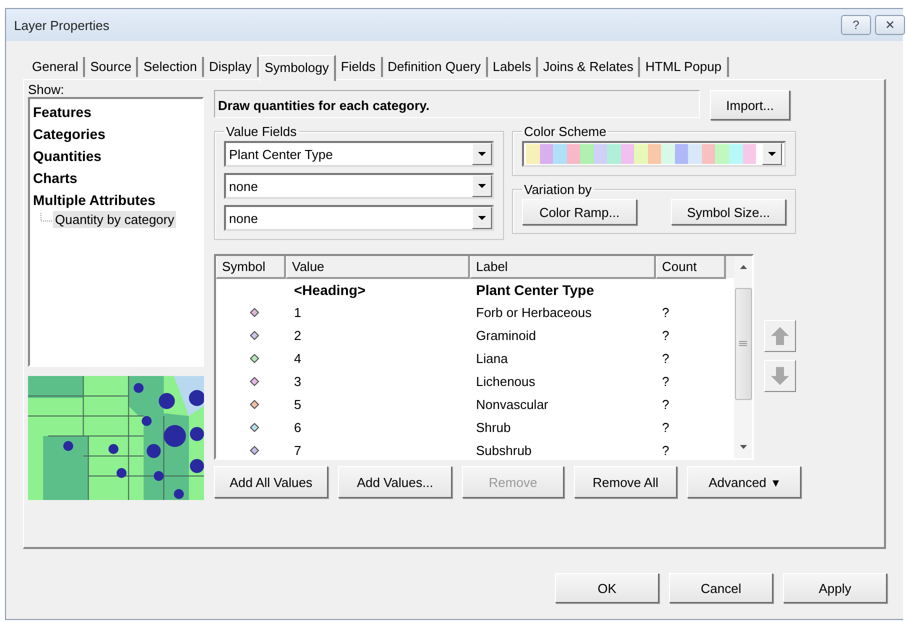 Image resolution: width=906 pixels, height=622 pixels. Describe the element at coordinates (505, 381) in the screenshot. I see `table-cell-text: Lichenous` at that location.